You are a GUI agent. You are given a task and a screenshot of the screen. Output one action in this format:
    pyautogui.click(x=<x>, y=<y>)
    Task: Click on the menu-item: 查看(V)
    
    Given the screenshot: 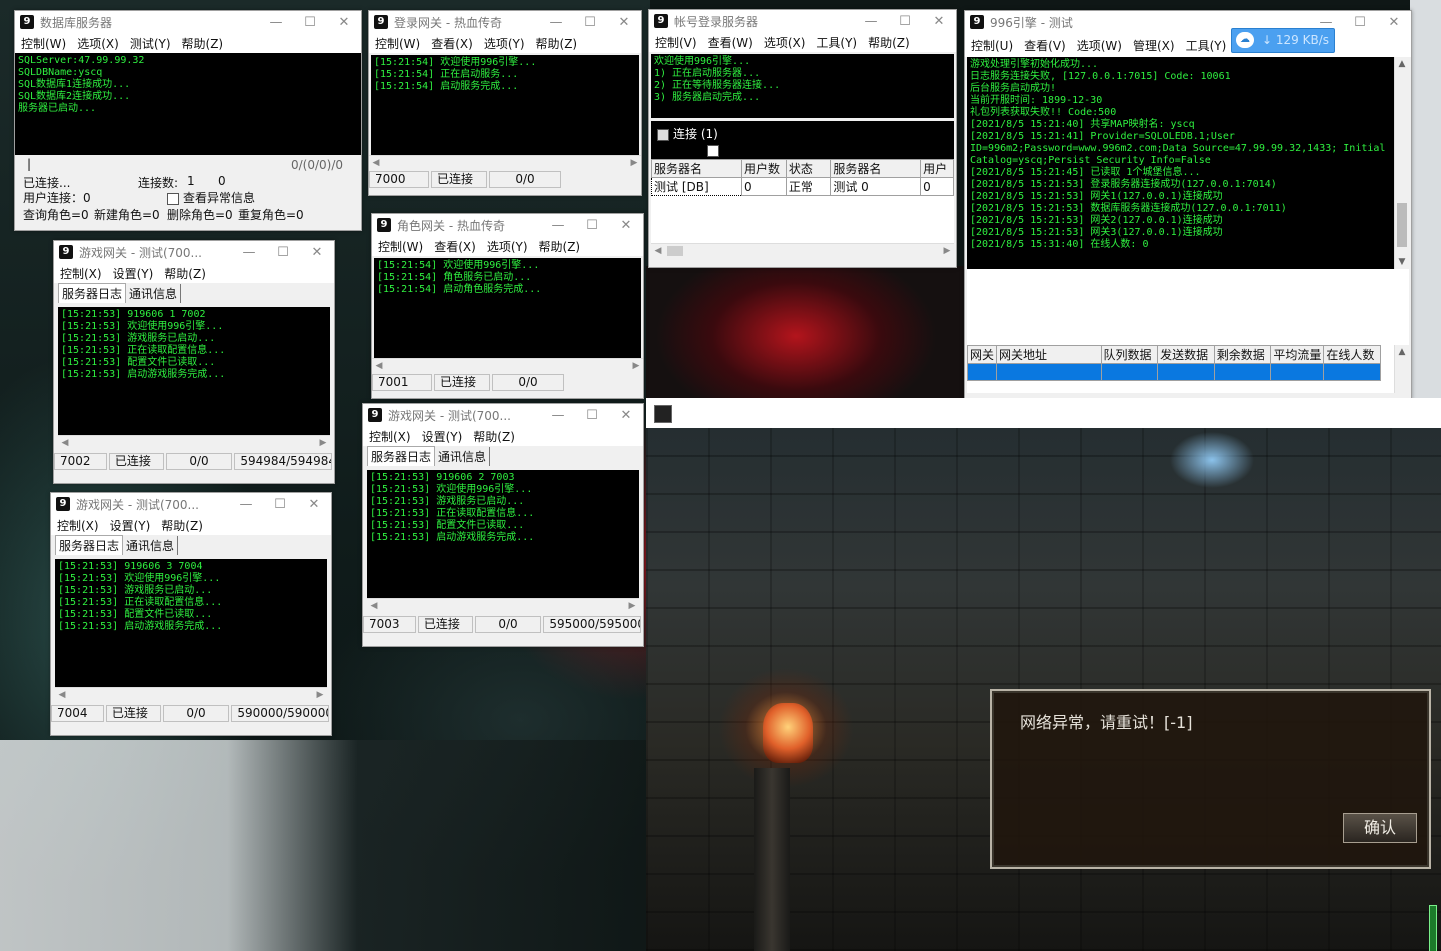 What is the action you would take?
    pyautogui.click(x=1044, y=45)
    